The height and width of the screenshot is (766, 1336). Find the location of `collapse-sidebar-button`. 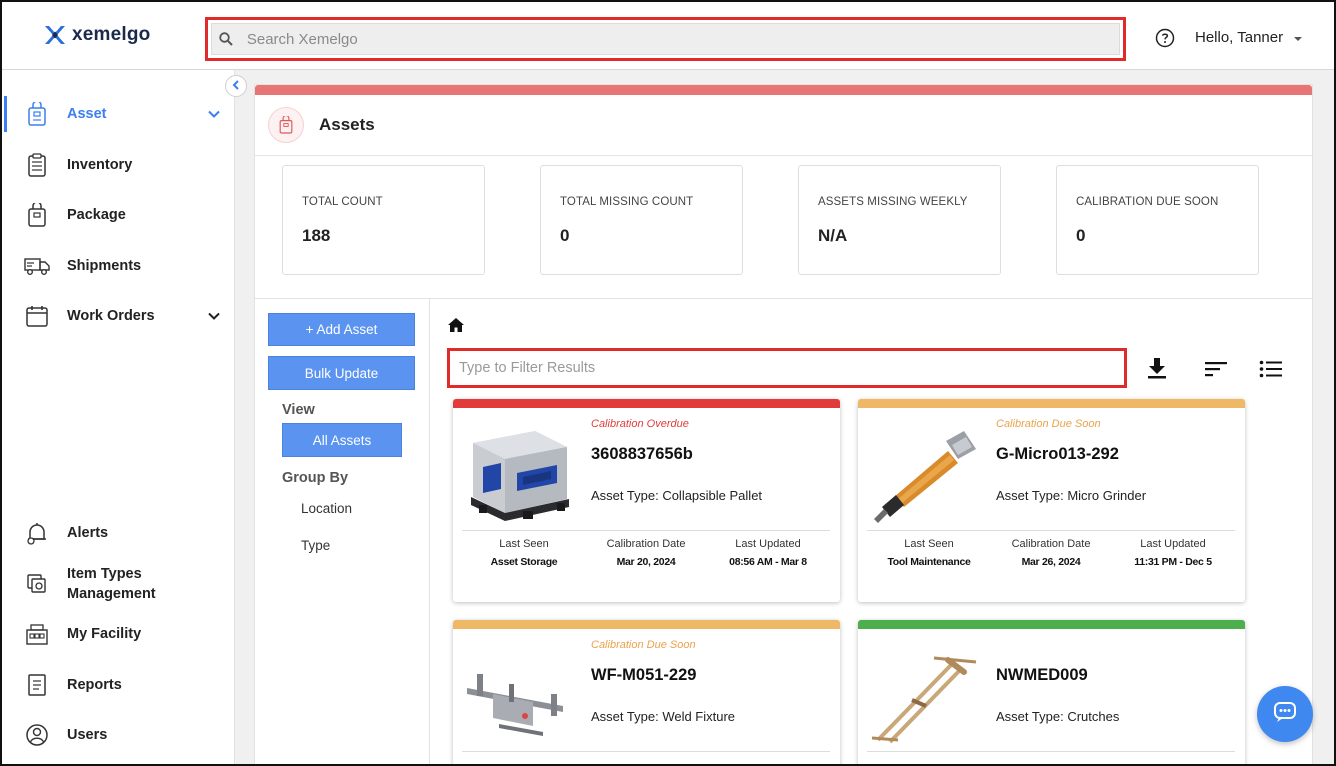

collapse-sidebar-button is located at coordinates (236, 86).